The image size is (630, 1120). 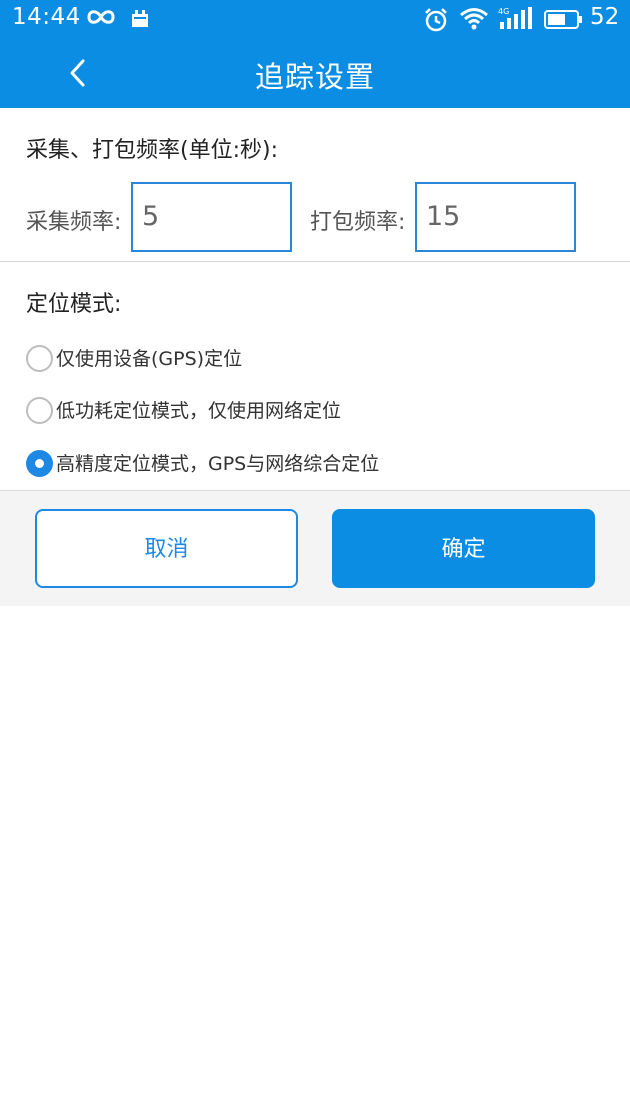 I want to click on network-type-label: 4G, so click(x=503, y=11).